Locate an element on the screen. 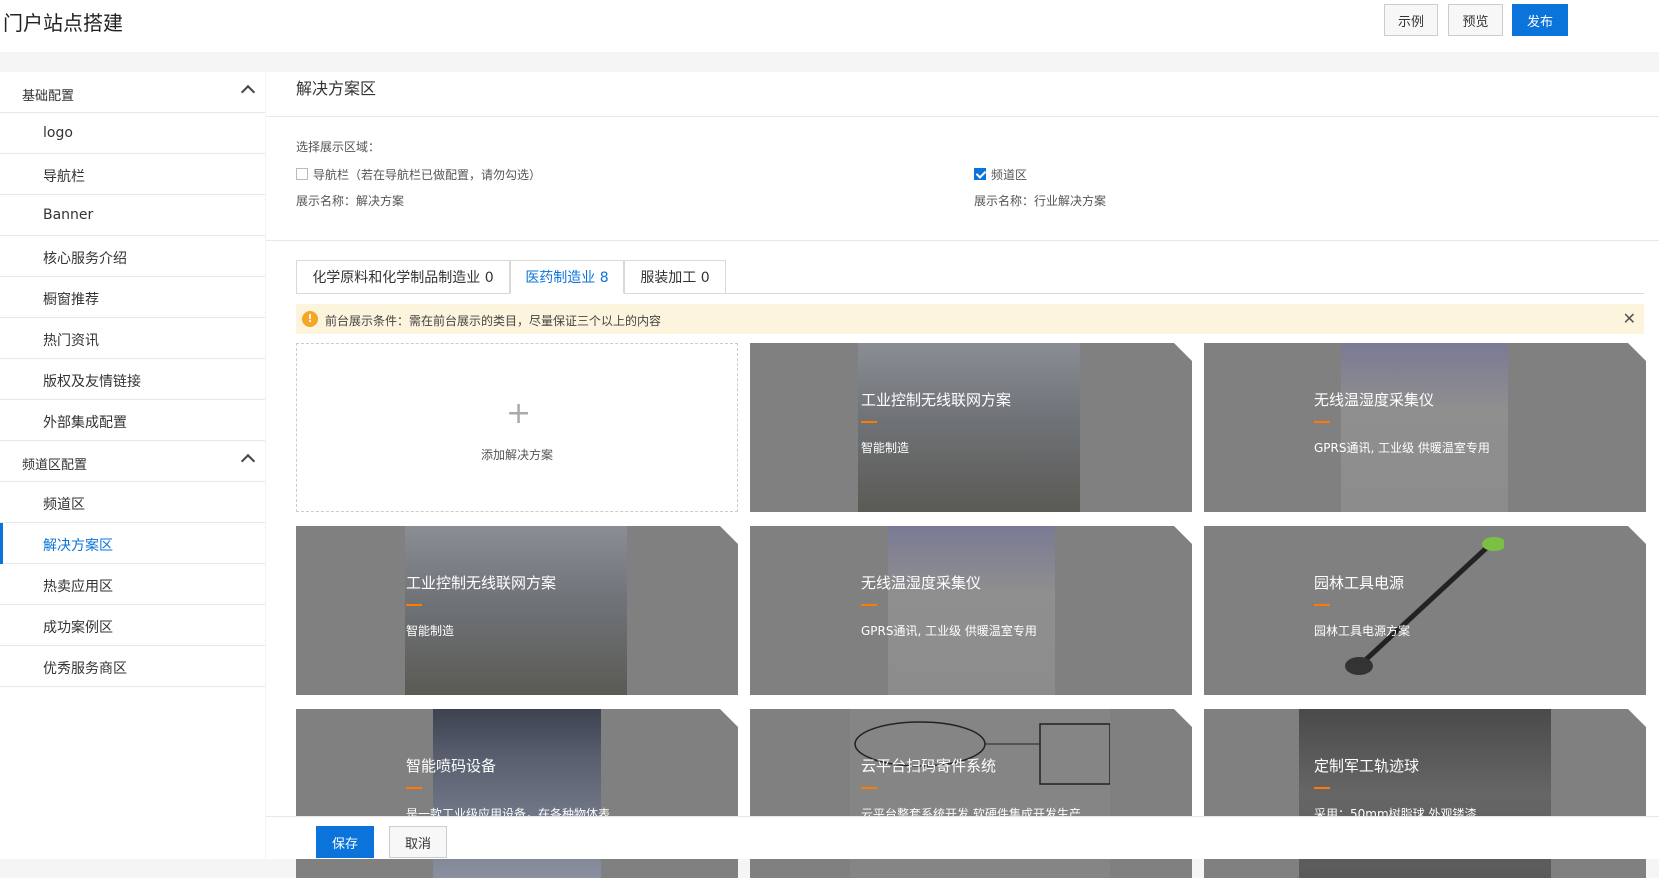  sidebar-item-banner: Banner is located at coordinates (132, 215).